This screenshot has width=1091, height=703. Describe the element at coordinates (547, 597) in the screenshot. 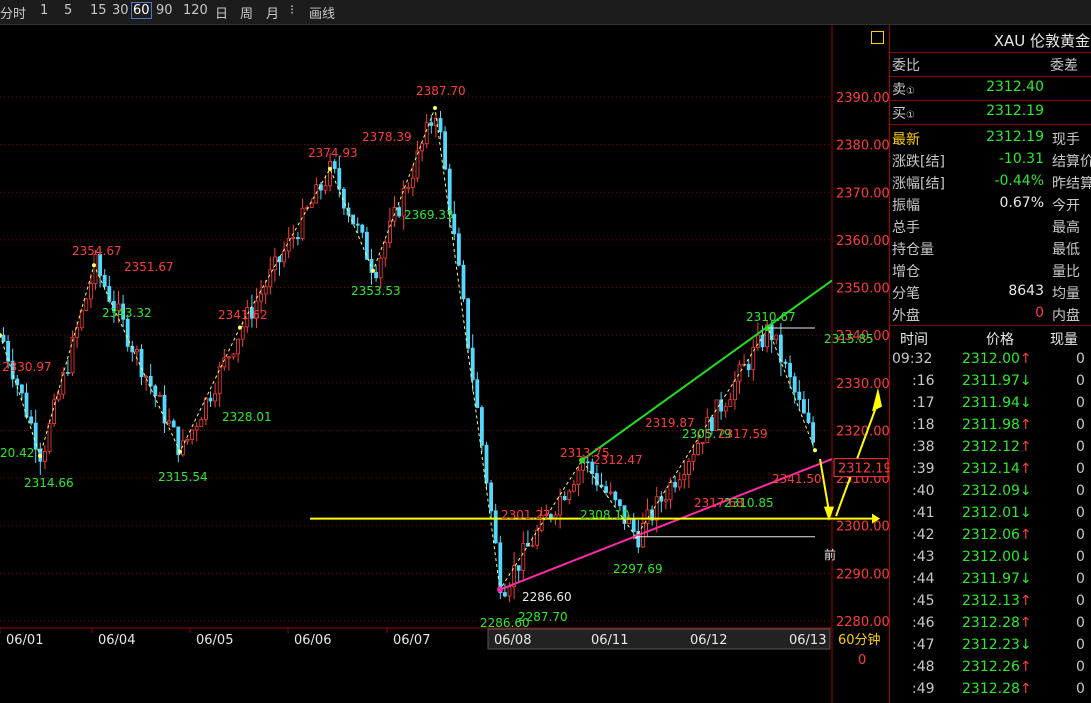

I see `price-annotation: 2286.60` at that location.